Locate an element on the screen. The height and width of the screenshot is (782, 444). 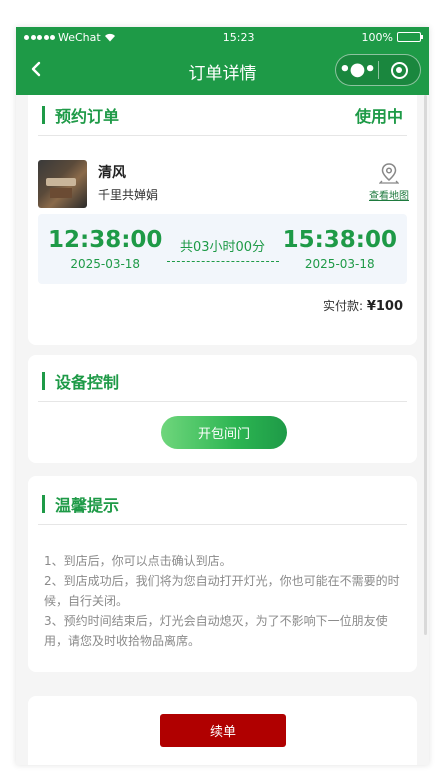
tips-section-title: 温馨提示 is located at coordinates (80, 504).